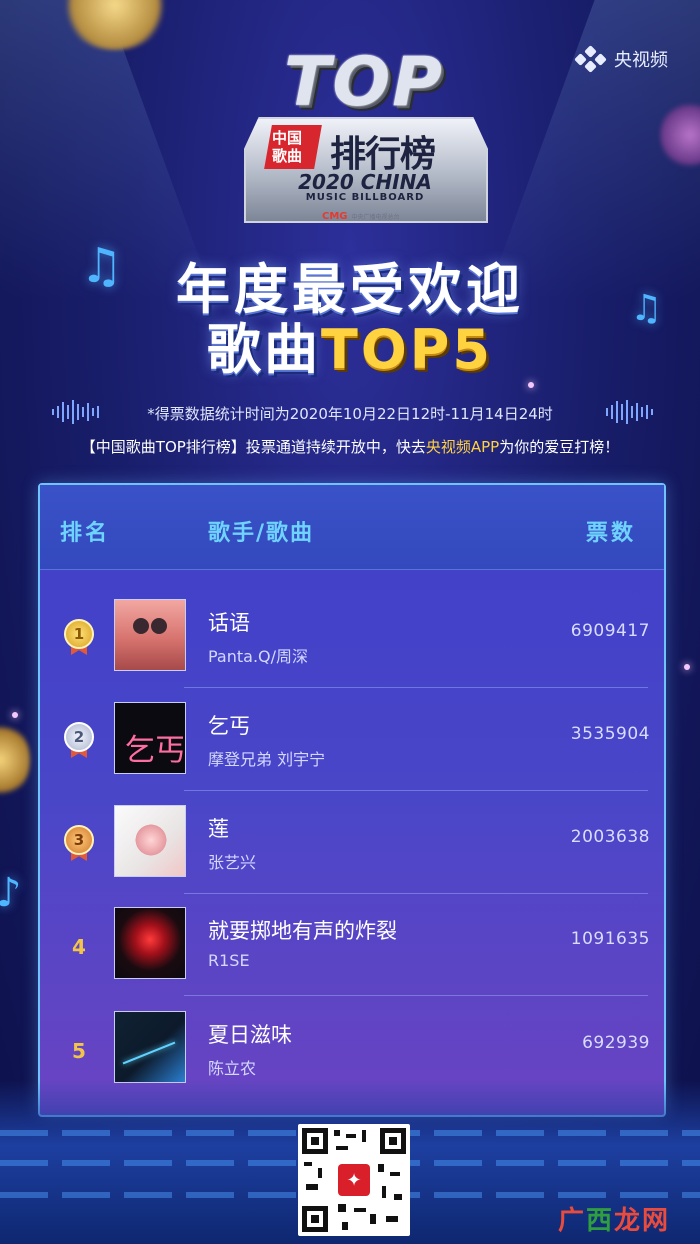 Image resolution: width=700 pixels, height=1244 pixels. What do you see at coordinates (610, 533) in the screenshot?
I see `column-votes: 票数` at bounding box center [610, 533].